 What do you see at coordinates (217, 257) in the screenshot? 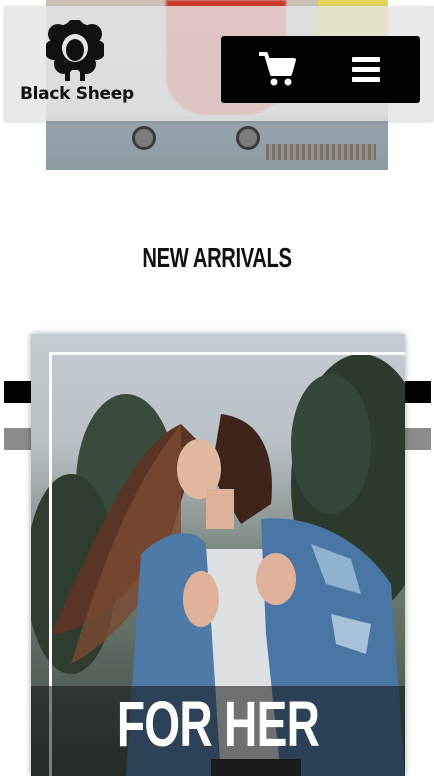
I see `section-title: NEW ARRIVALS` at bounding box center [217, 257].